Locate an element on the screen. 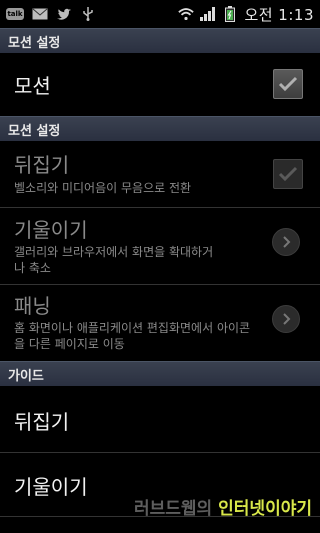  talk-icon: talk is located at coordinates (15, 14).